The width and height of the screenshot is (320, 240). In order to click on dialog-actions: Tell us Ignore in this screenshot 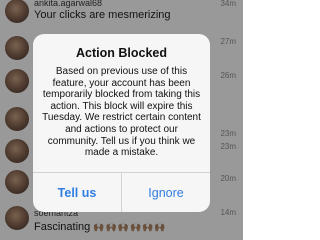, I will do `click(121, 192)`.